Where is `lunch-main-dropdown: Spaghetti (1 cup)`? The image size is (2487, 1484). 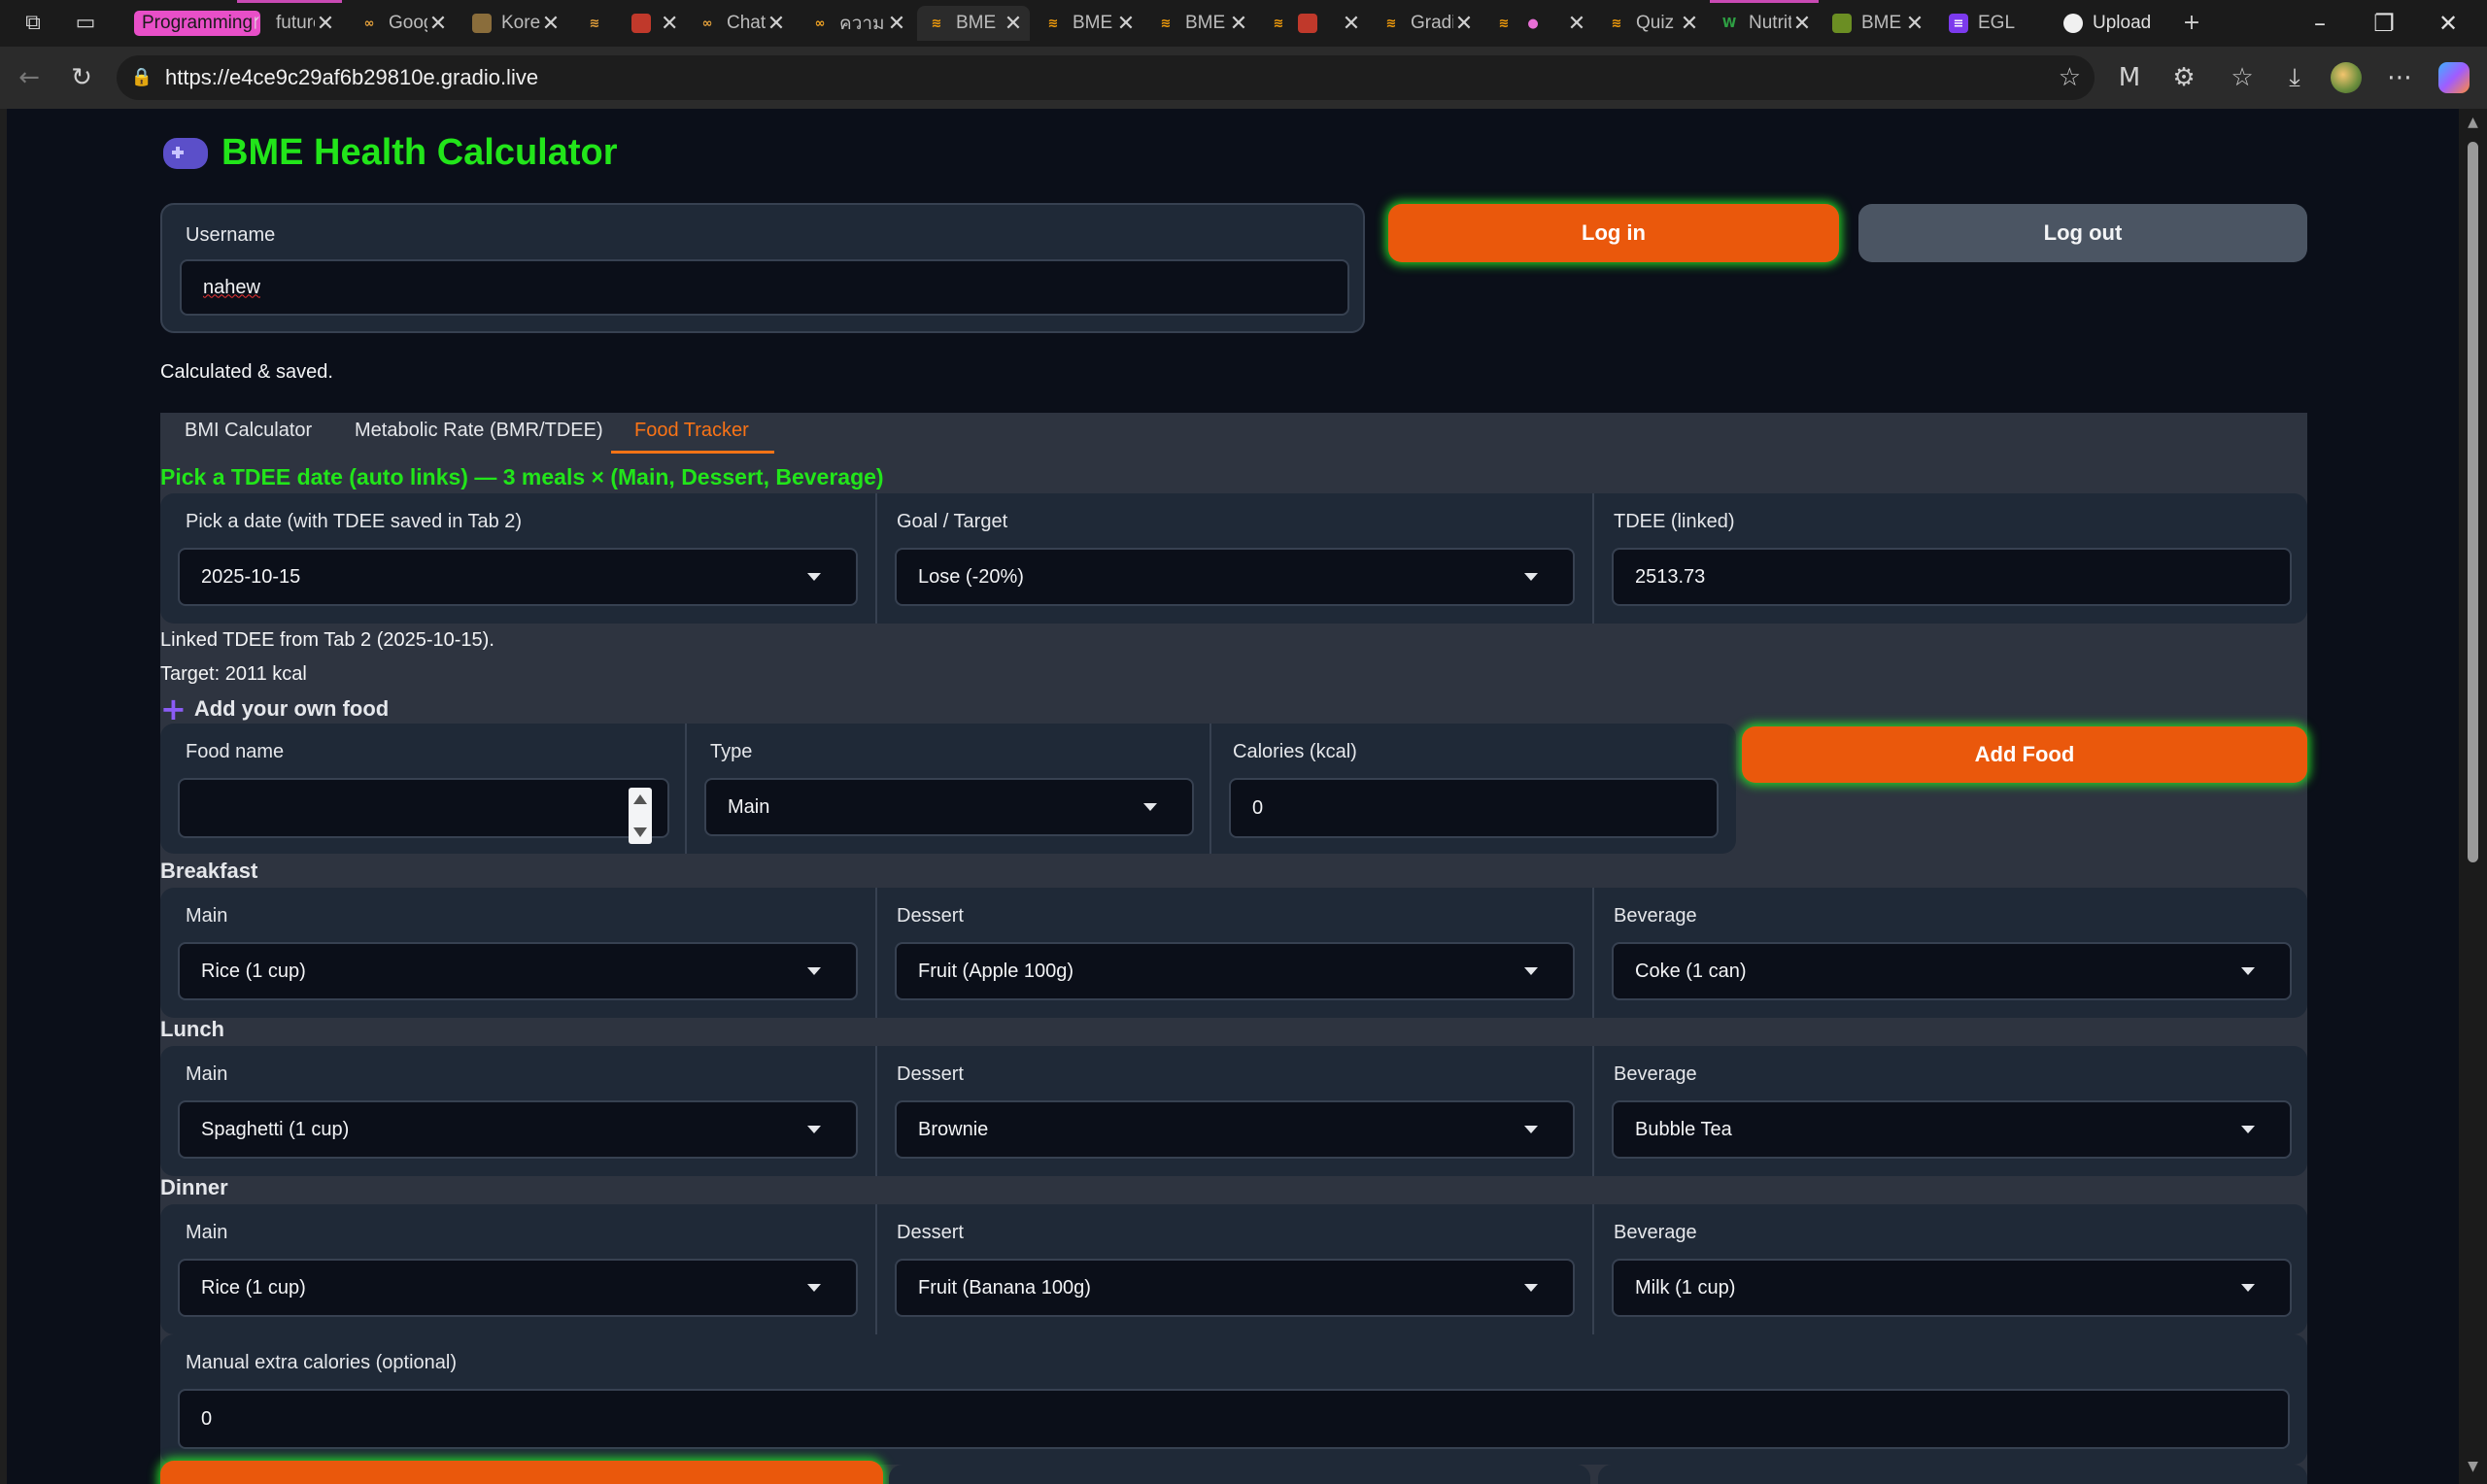 lunch-main-dropdown: Spaghetti (1 cup) is located at coordinates (518, 1129).